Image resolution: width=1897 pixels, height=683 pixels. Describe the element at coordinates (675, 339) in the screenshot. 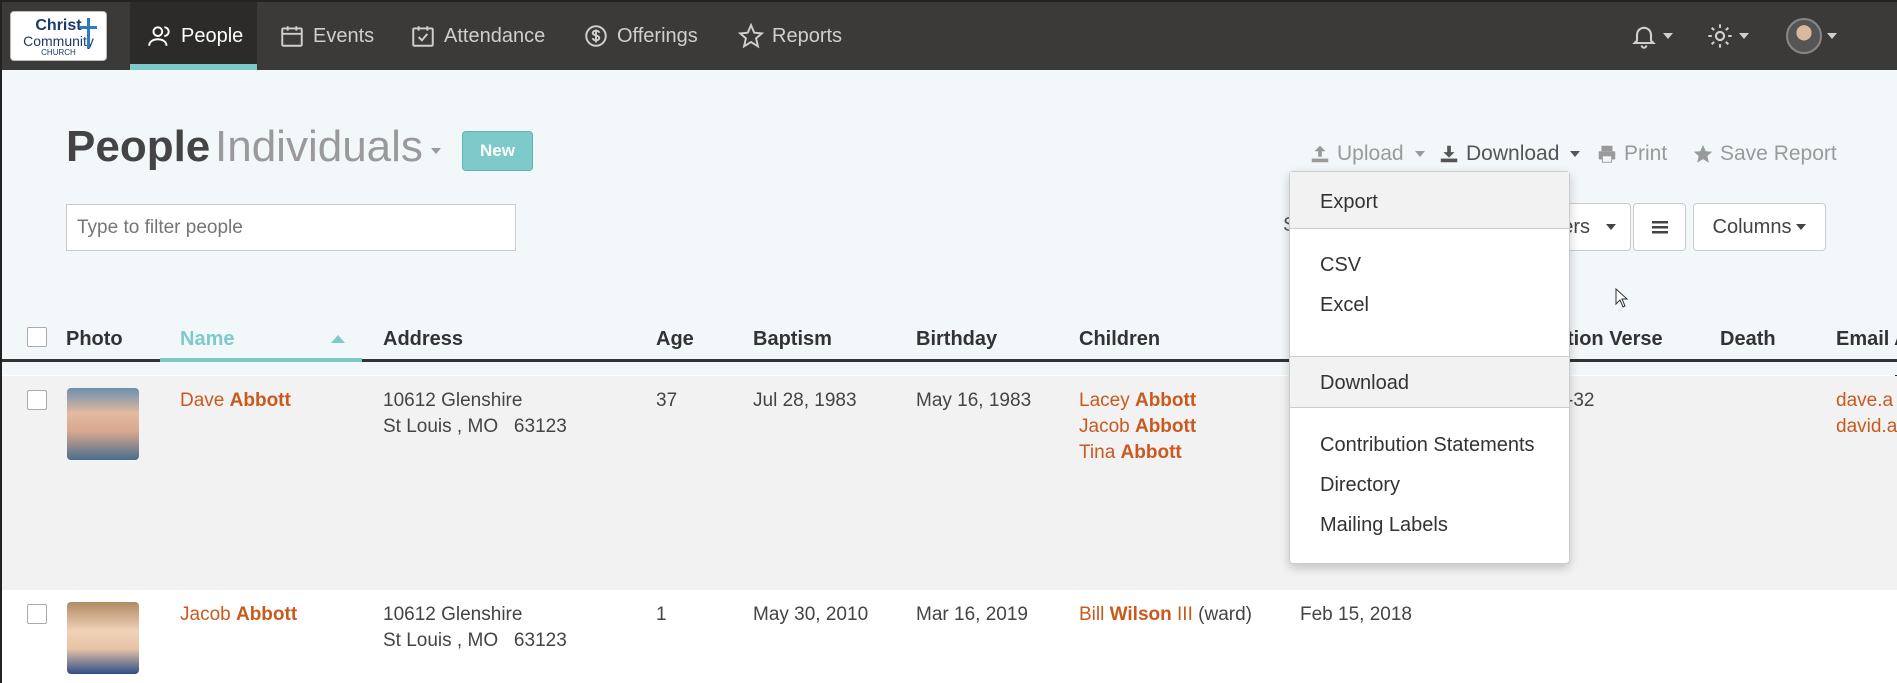

I see `header-age: Age` at that location.